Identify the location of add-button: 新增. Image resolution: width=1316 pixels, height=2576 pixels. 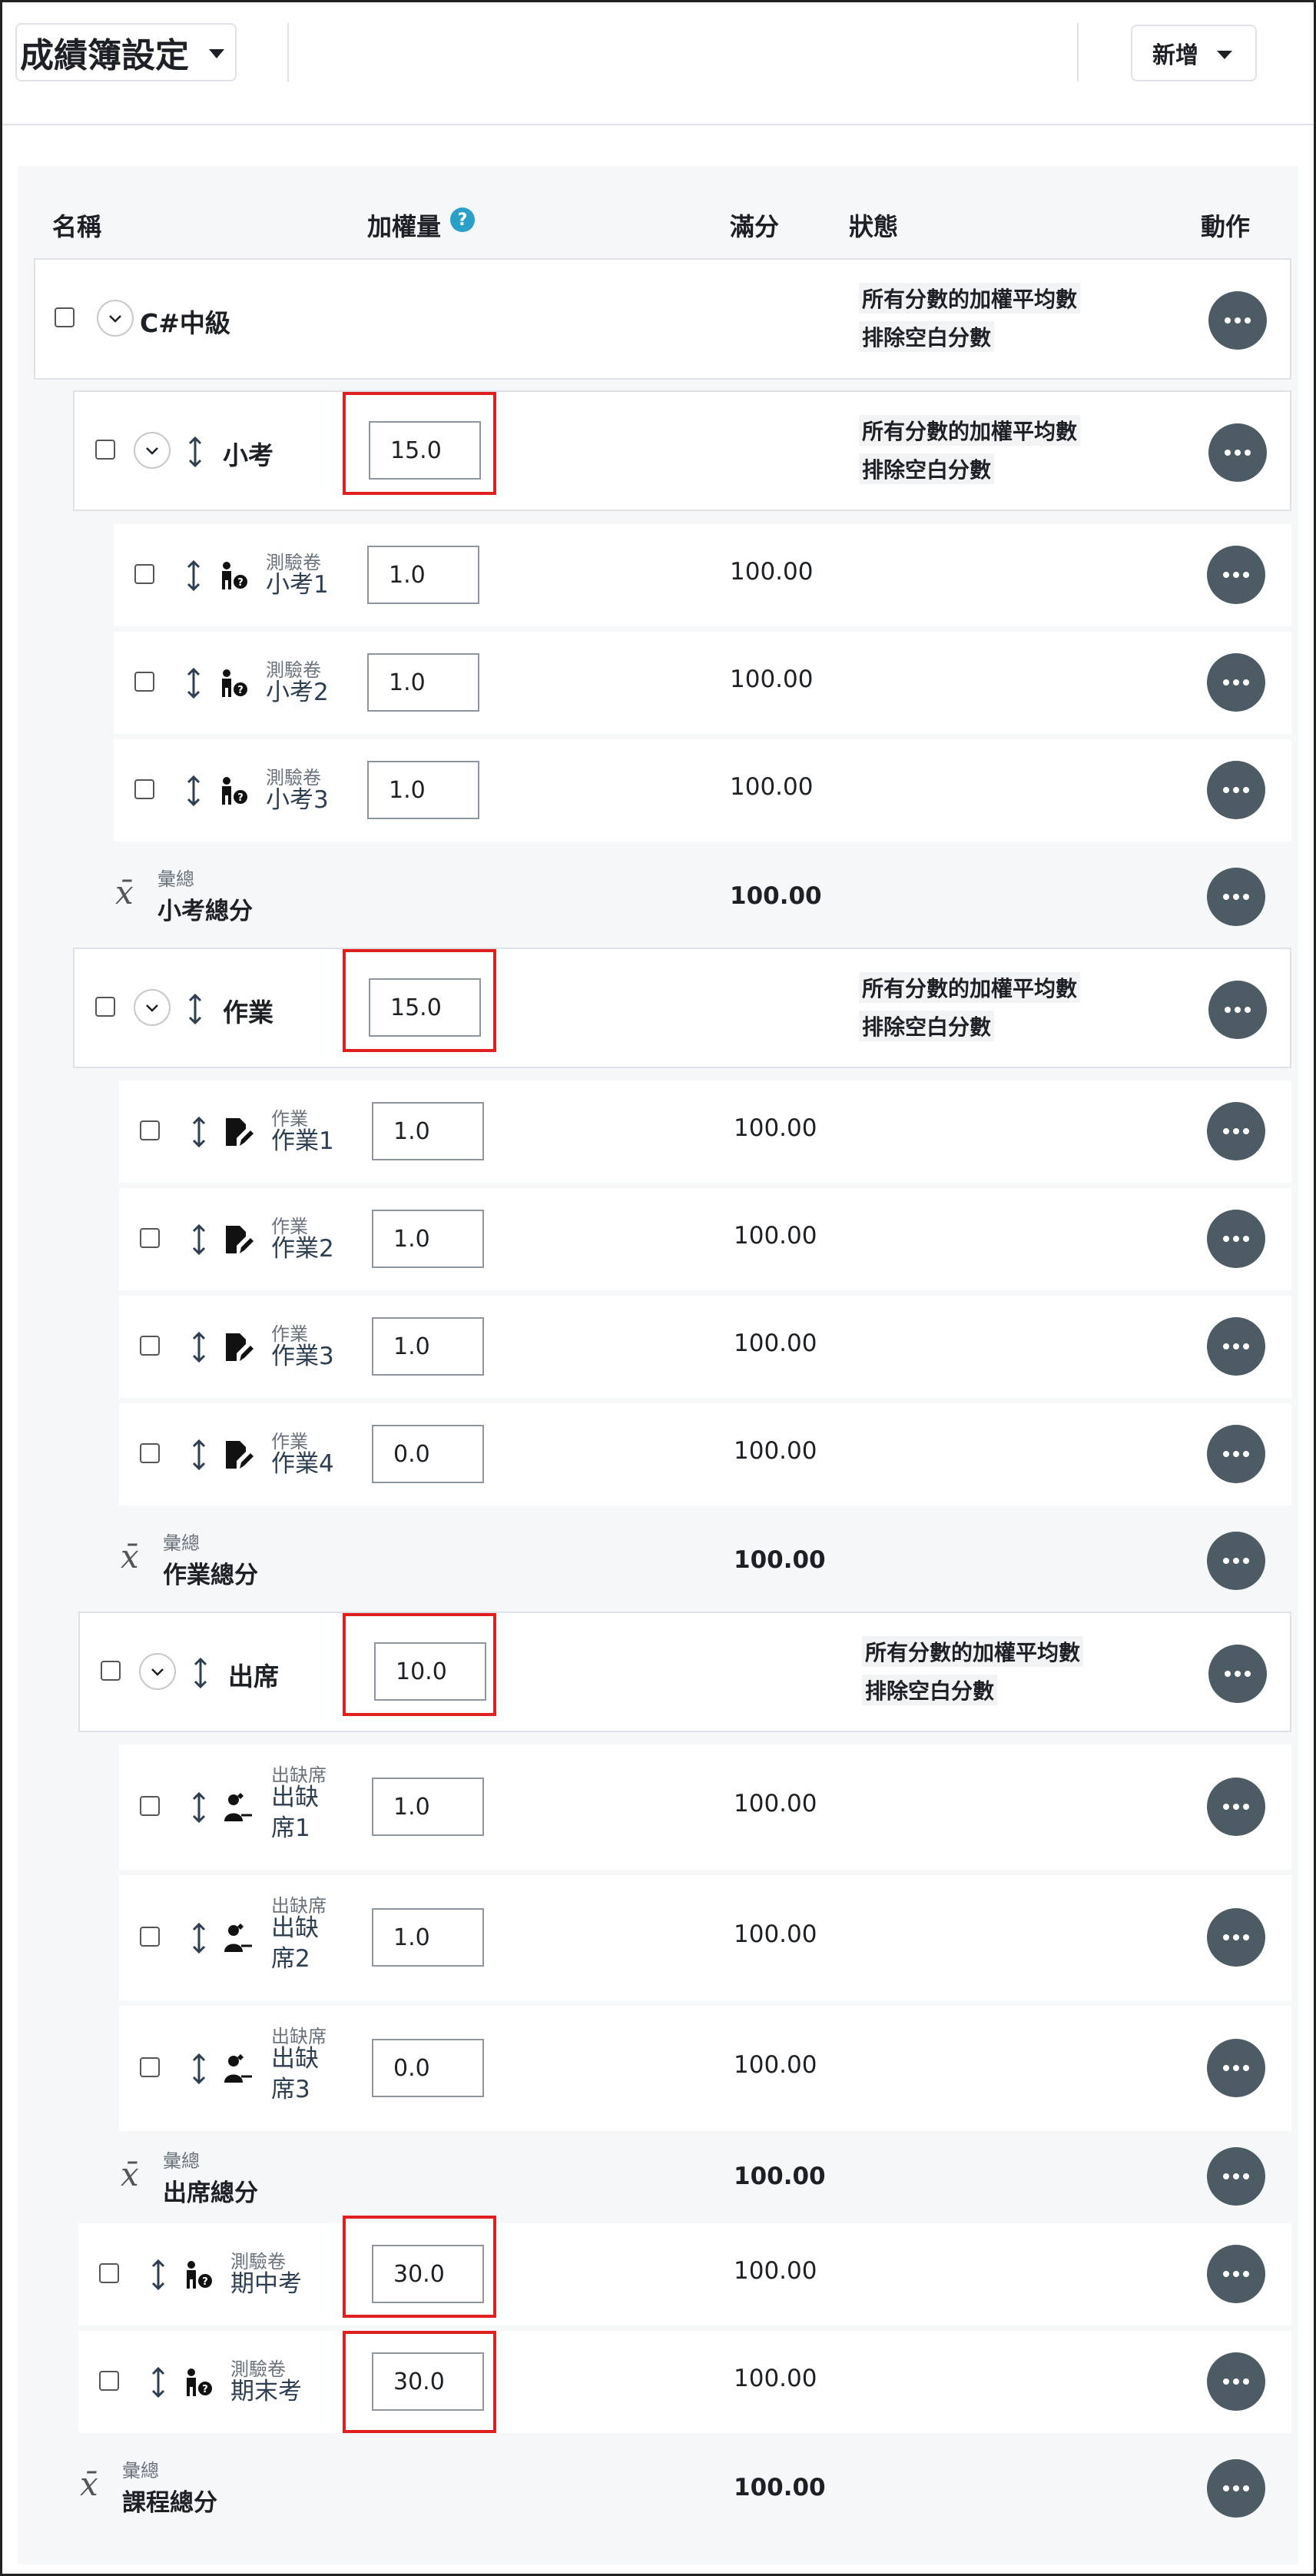
(1194, 53).